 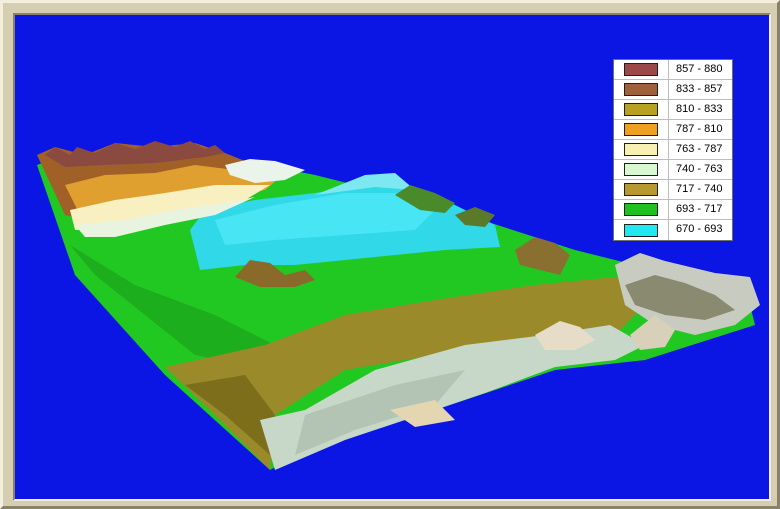 I want to click on legend-label: 717 - 740, so click(x=699, y=189).